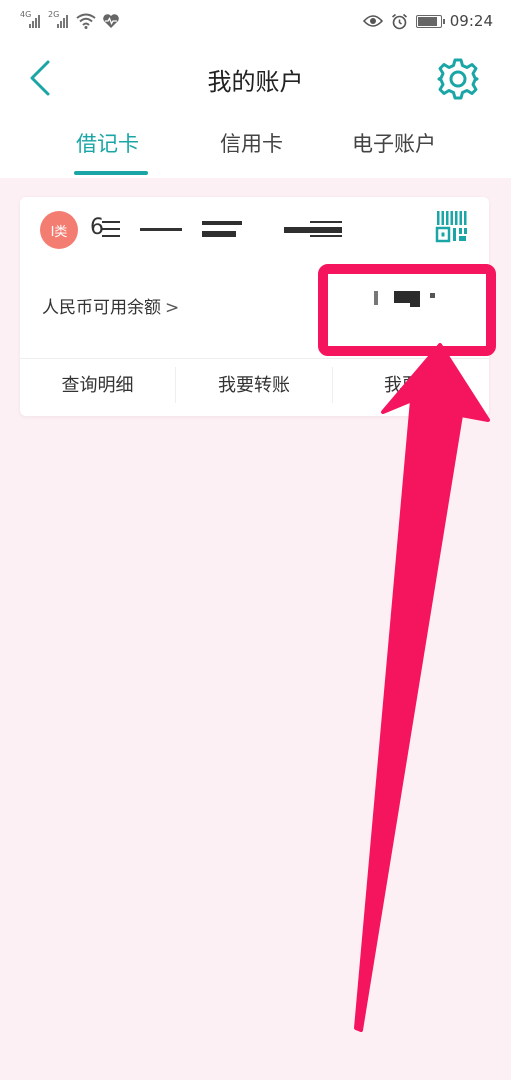 Image resolution: width=511 pixels, height=1080 pixels. I want to click on signal-2-network: 2G, so click(54, 14).